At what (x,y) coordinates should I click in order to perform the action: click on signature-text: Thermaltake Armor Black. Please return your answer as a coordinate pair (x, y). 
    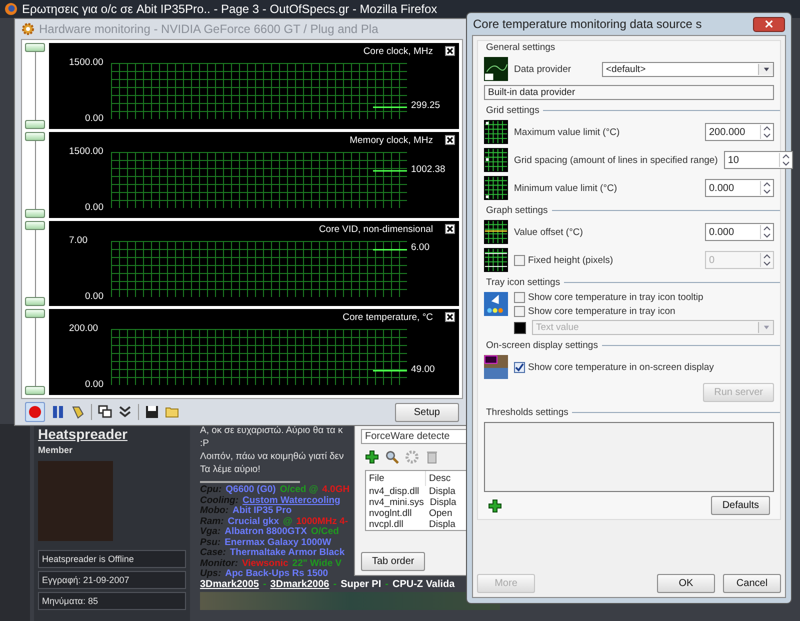
    Looking at the image, I should click on (287, 553).